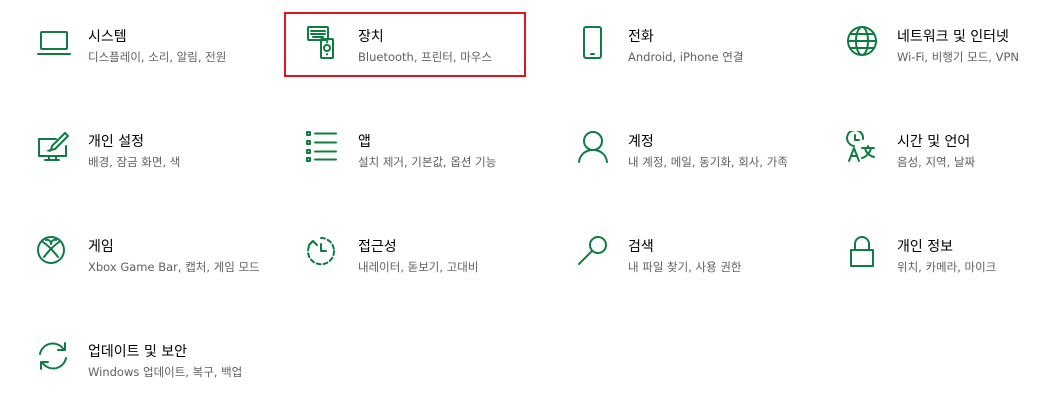 This screenshot has height=409, width=1064. What do you see at coordinates (418, 267) in the screenshot?
I see `tile-description: 내레이터, 돋보기, 고대비` at bounding box center [418, 267].